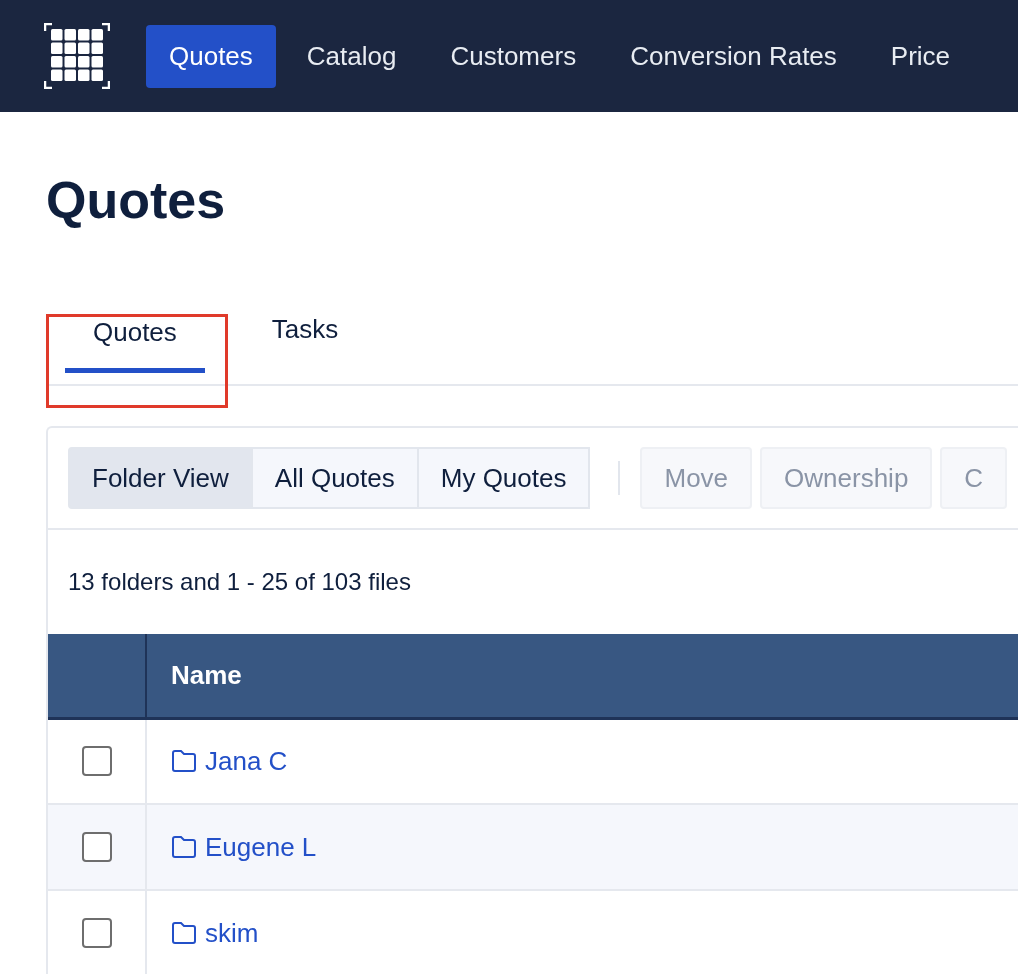 This screenshot has height=974, width=1018. What do you see at coordinates (77, 56) in the screenshot?
I see `grid-logo-icon` at bounding box center [77, 56].